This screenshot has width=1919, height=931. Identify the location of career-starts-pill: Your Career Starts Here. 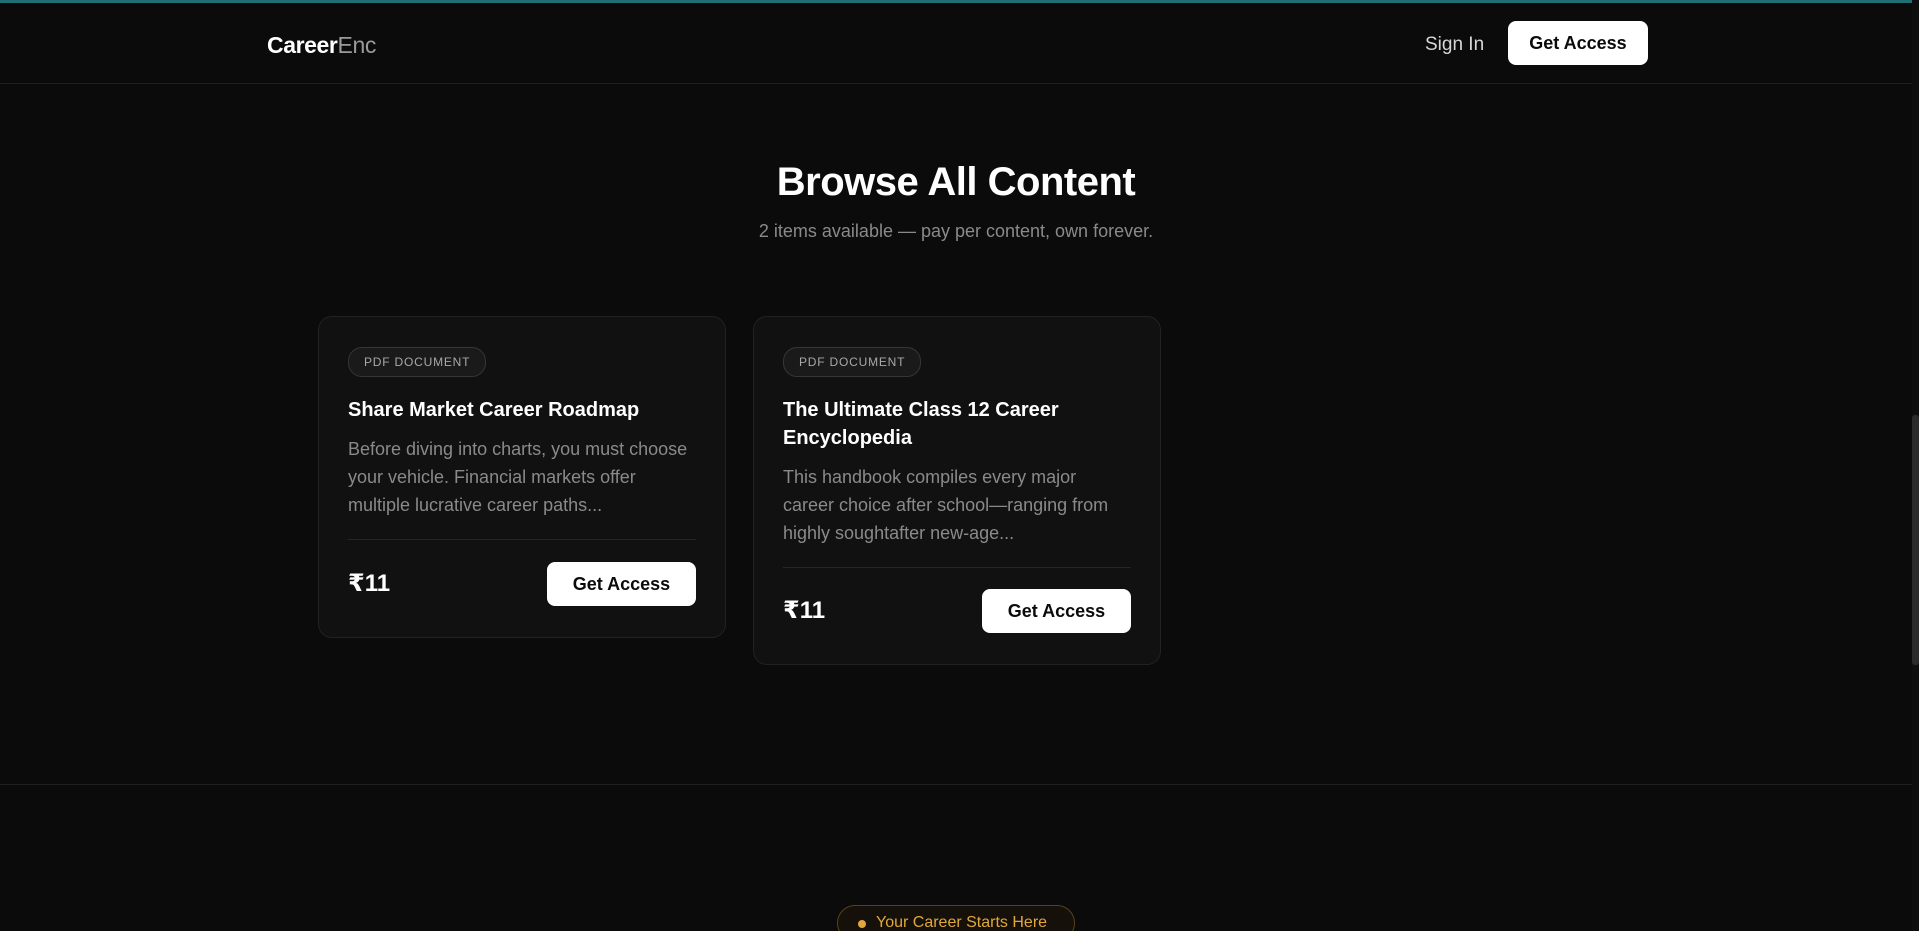
(956, 918).